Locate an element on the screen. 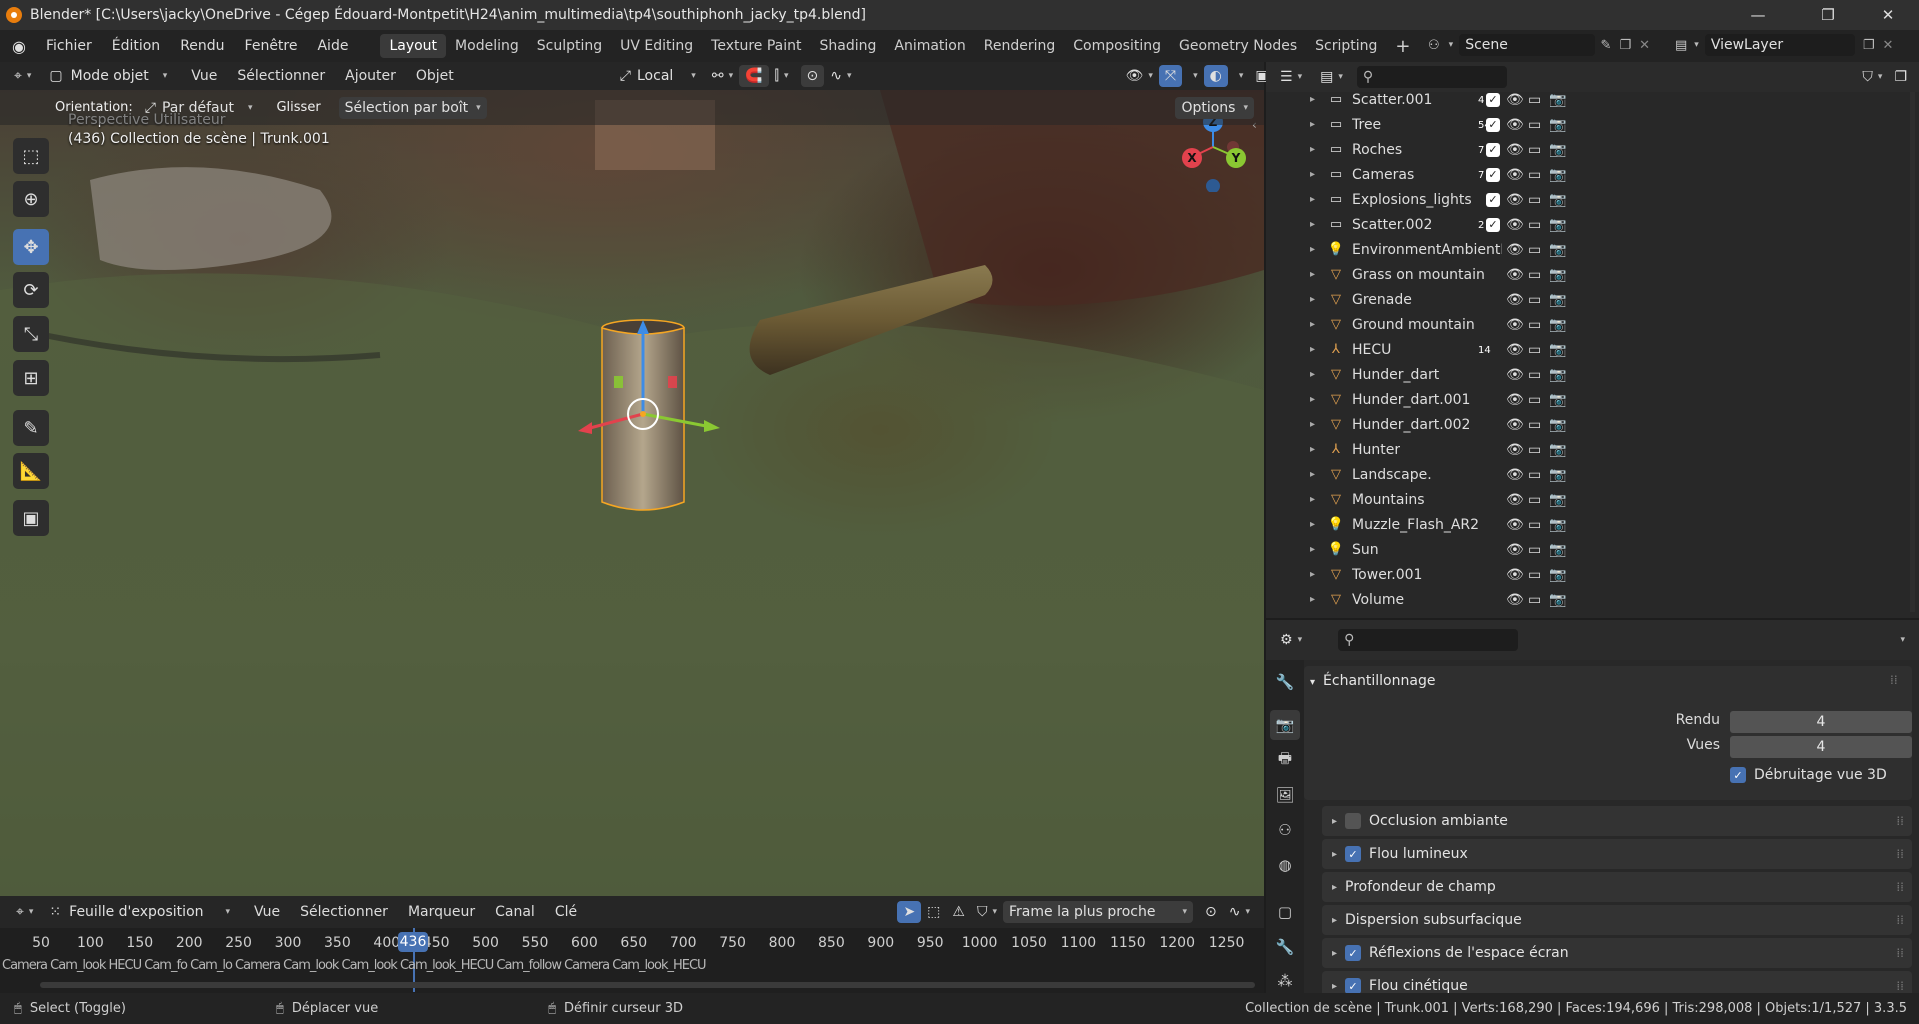 The height and width of the screenshot is (1024, 1919). tab-scripting: Scripting is located at coordinates (1346, 46).